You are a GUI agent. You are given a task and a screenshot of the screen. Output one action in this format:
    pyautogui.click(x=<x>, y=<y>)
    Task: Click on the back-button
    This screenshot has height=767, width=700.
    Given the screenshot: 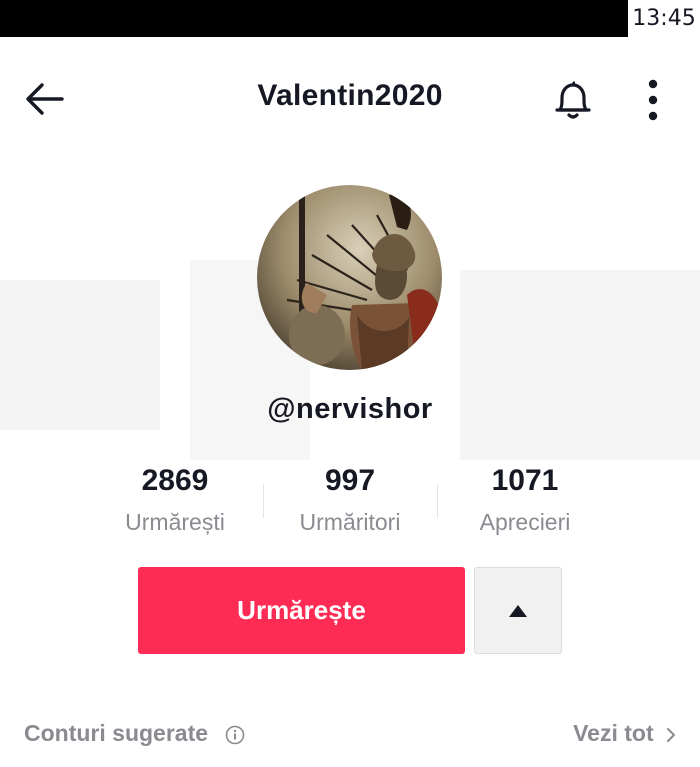 What is the action you would take?
    pyautogui.click(x=44, y=99)
    